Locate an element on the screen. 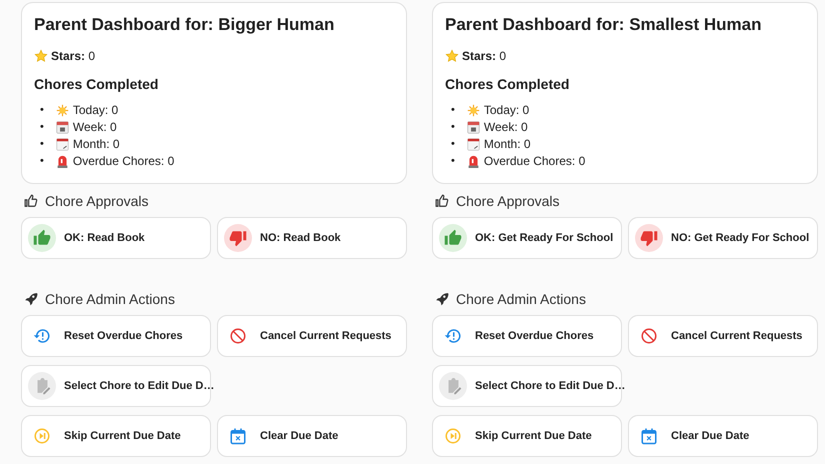 This screenshot has width=825, height=464. dashboard-title: Parent Dashboard for: Bigger Human is located at coordinates (185, 25).